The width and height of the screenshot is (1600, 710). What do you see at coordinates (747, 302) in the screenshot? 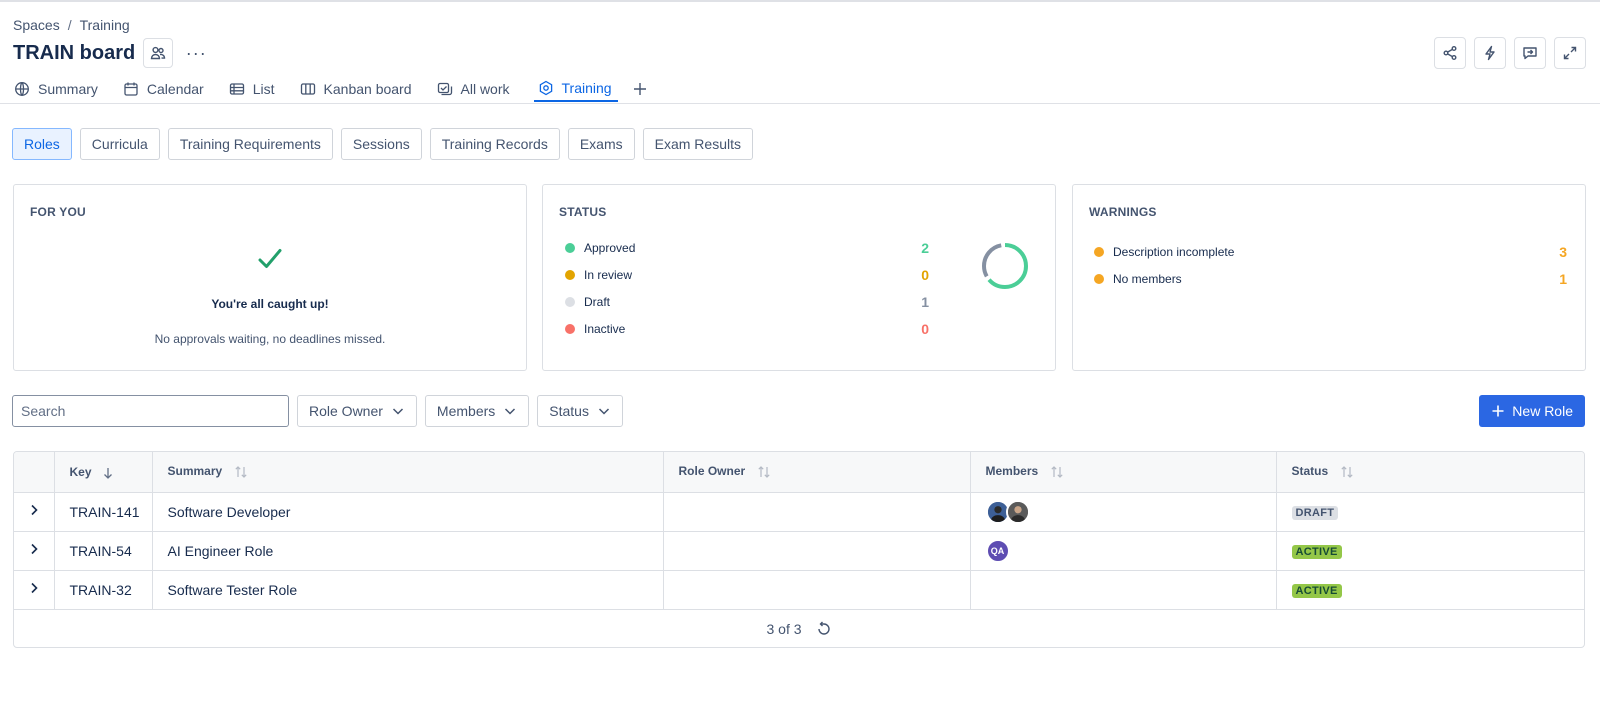
I see `status-row-draft: Draft 1` at bounding box center [747, 302].